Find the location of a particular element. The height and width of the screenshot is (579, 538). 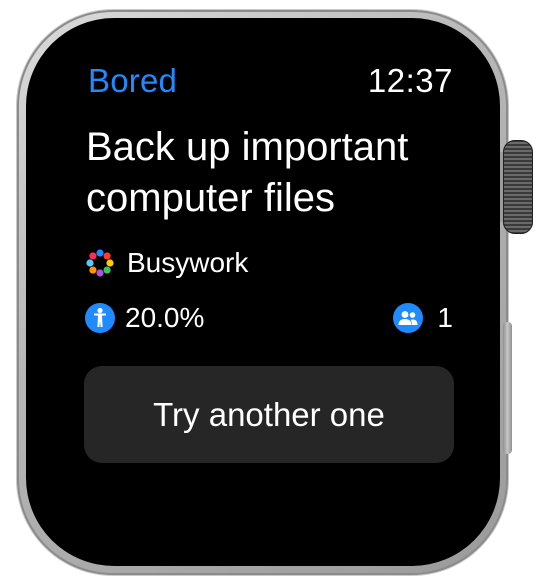

accessibility-value: 20.0% is located at coordinates (165, 317).